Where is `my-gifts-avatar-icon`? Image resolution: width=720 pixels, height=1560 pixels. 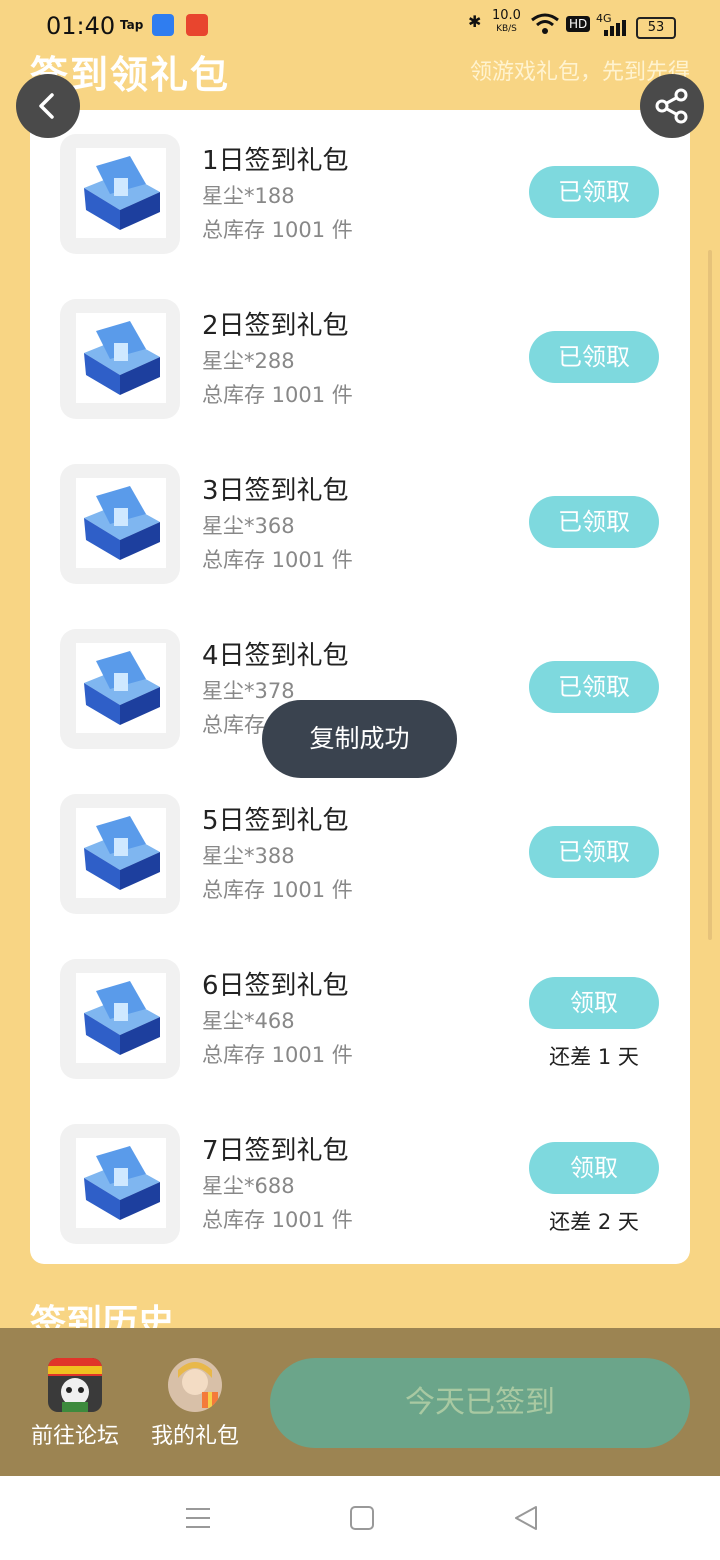 my-gifts-avatar-icon is located at coordinates (195, 1385).